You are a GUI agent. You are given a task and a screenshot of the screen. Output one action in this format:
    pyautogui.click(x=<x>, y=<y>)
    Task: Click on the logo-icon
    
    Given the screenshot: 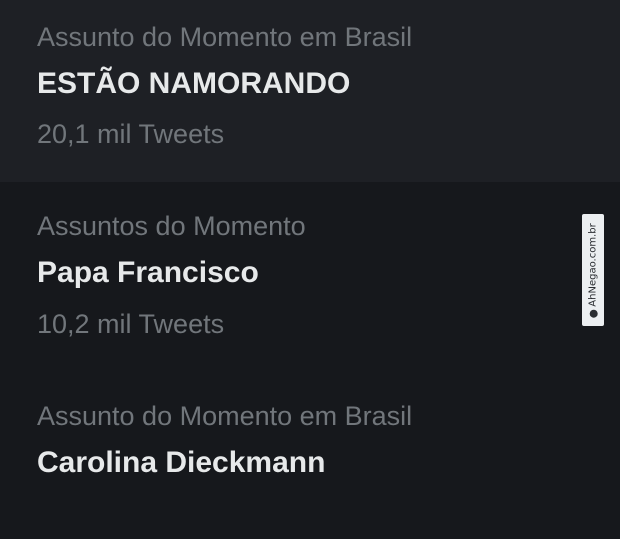 What is the action you would take?
    pyautogui.click(x=593, y=313)
    